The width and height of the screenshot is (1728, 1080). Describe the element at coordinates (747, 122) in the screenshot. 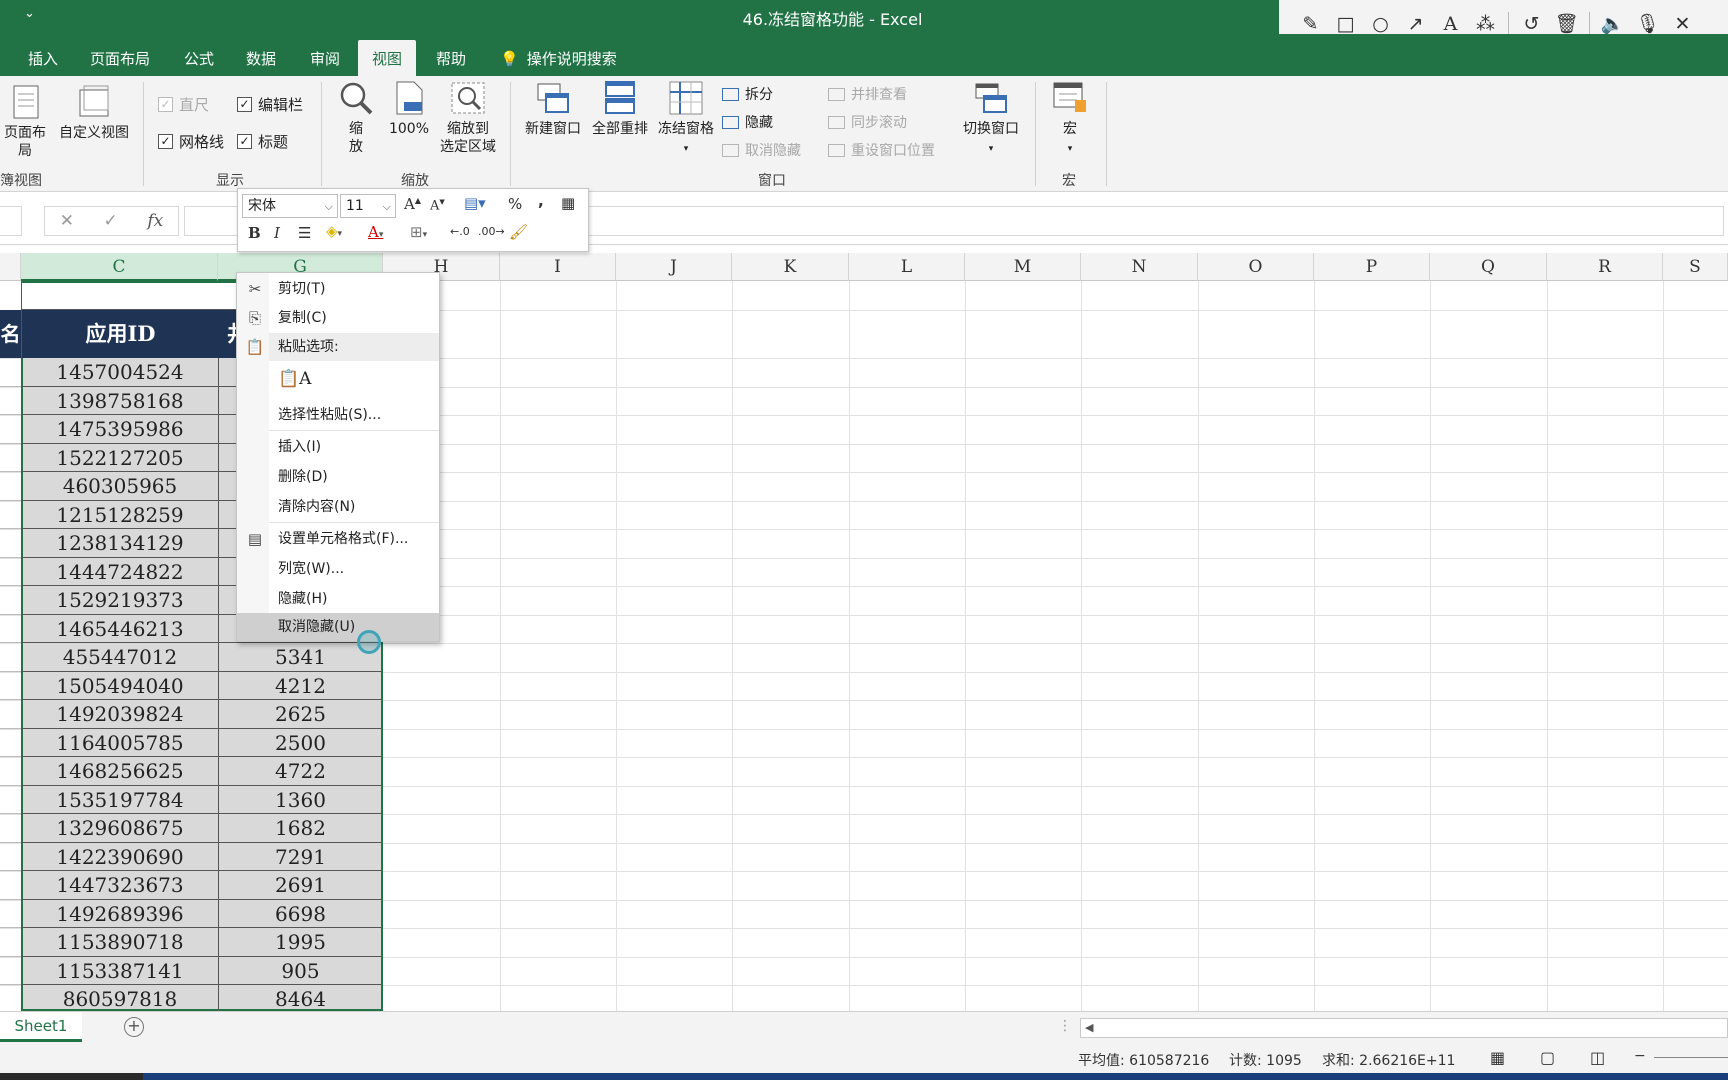

I see `hide-window-button: 隐藏` at that location.